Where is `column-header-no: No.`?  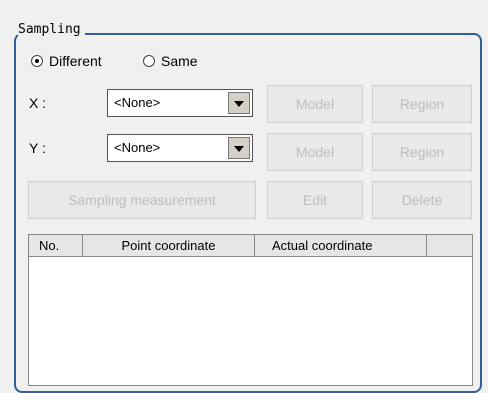
column-header-no: No. is located at coordinates (56, 246).